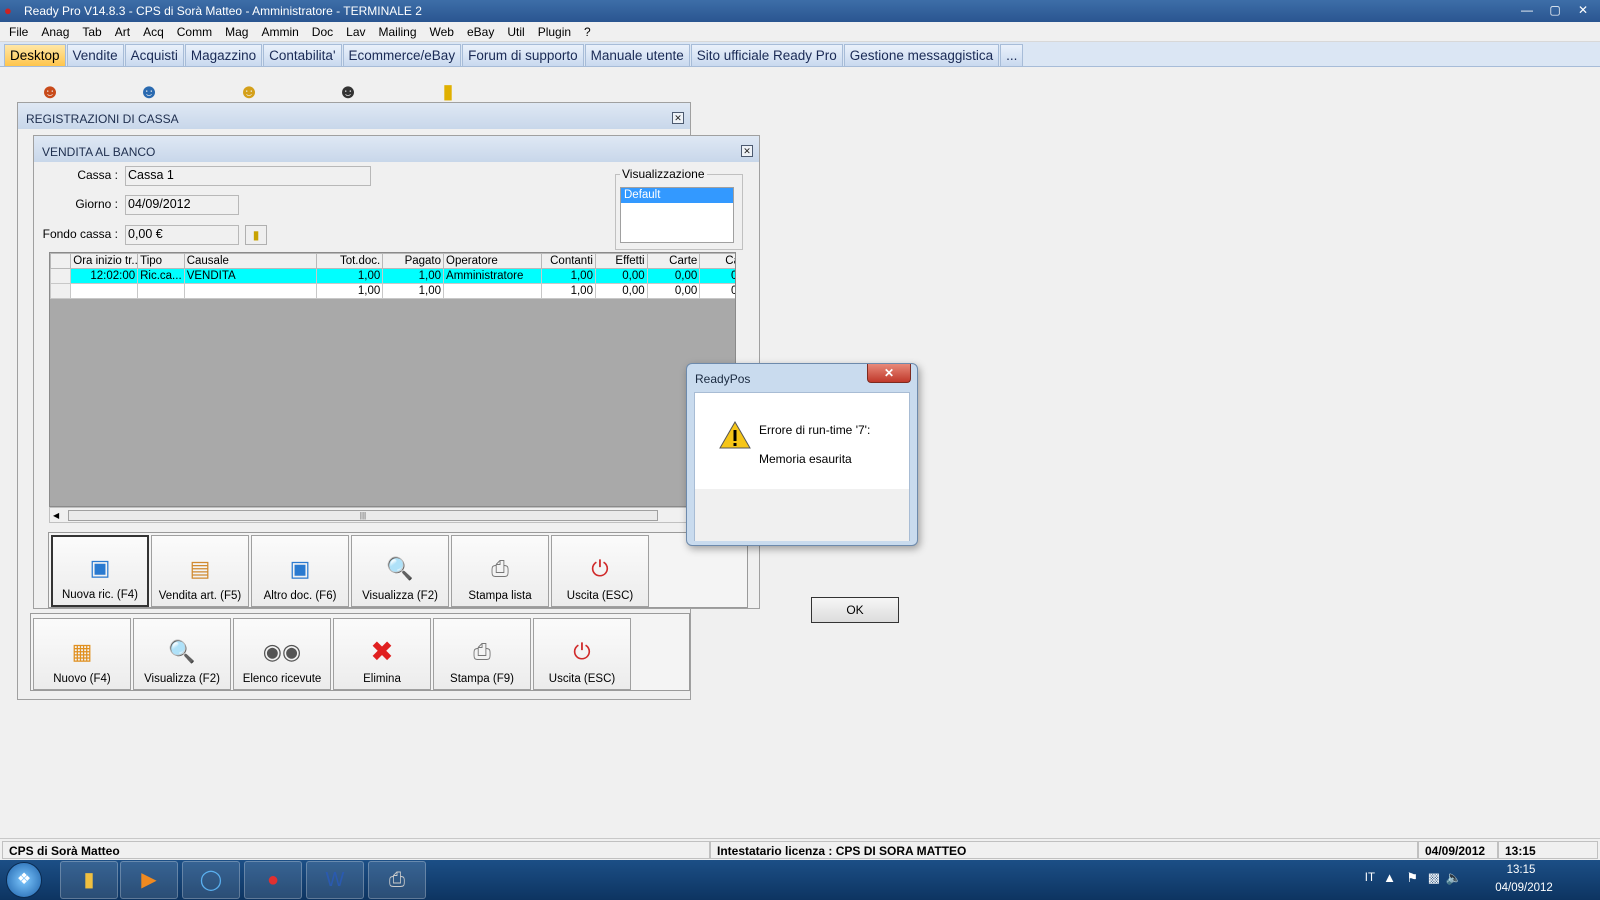  I want to click on tab-manuale: Manuale utente, so click(637, 55).